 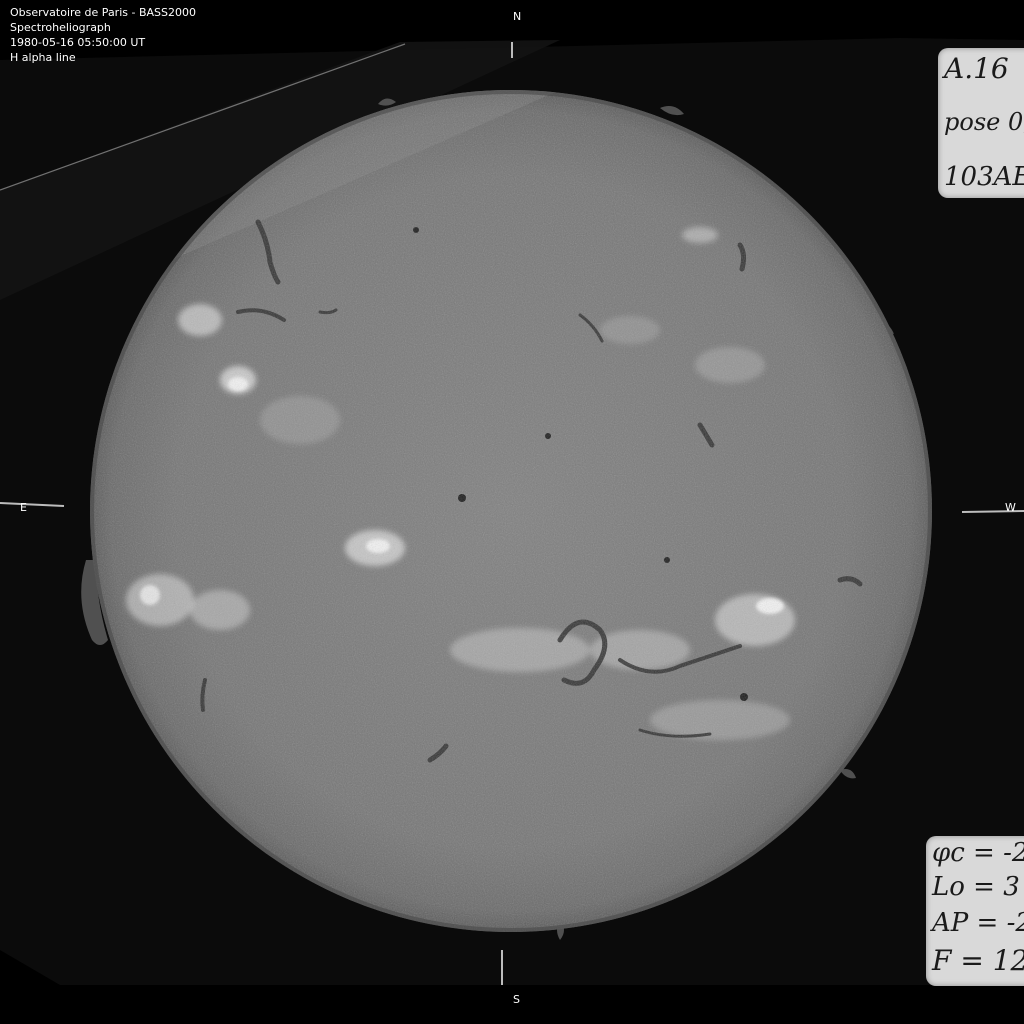 What do you see at coordinates (978, 960) in the screenshot?
I see `plate-note-line: F = 12` at bounding box center [978, 960].